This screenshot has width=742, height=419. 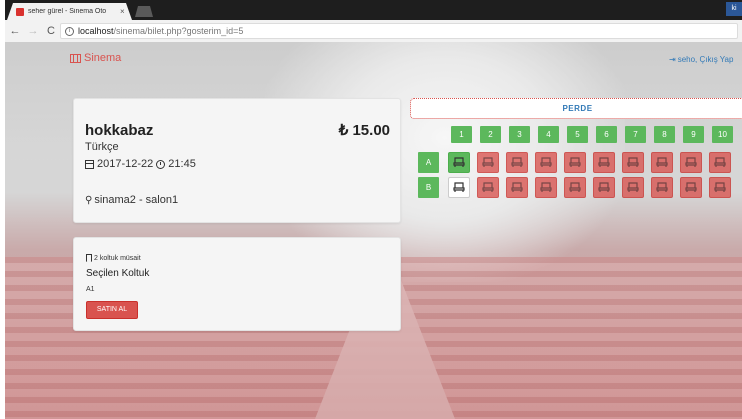 I want to click on url-path: /sinema/bilet.php?gosterim_id=5, so click(x=178, y=31).